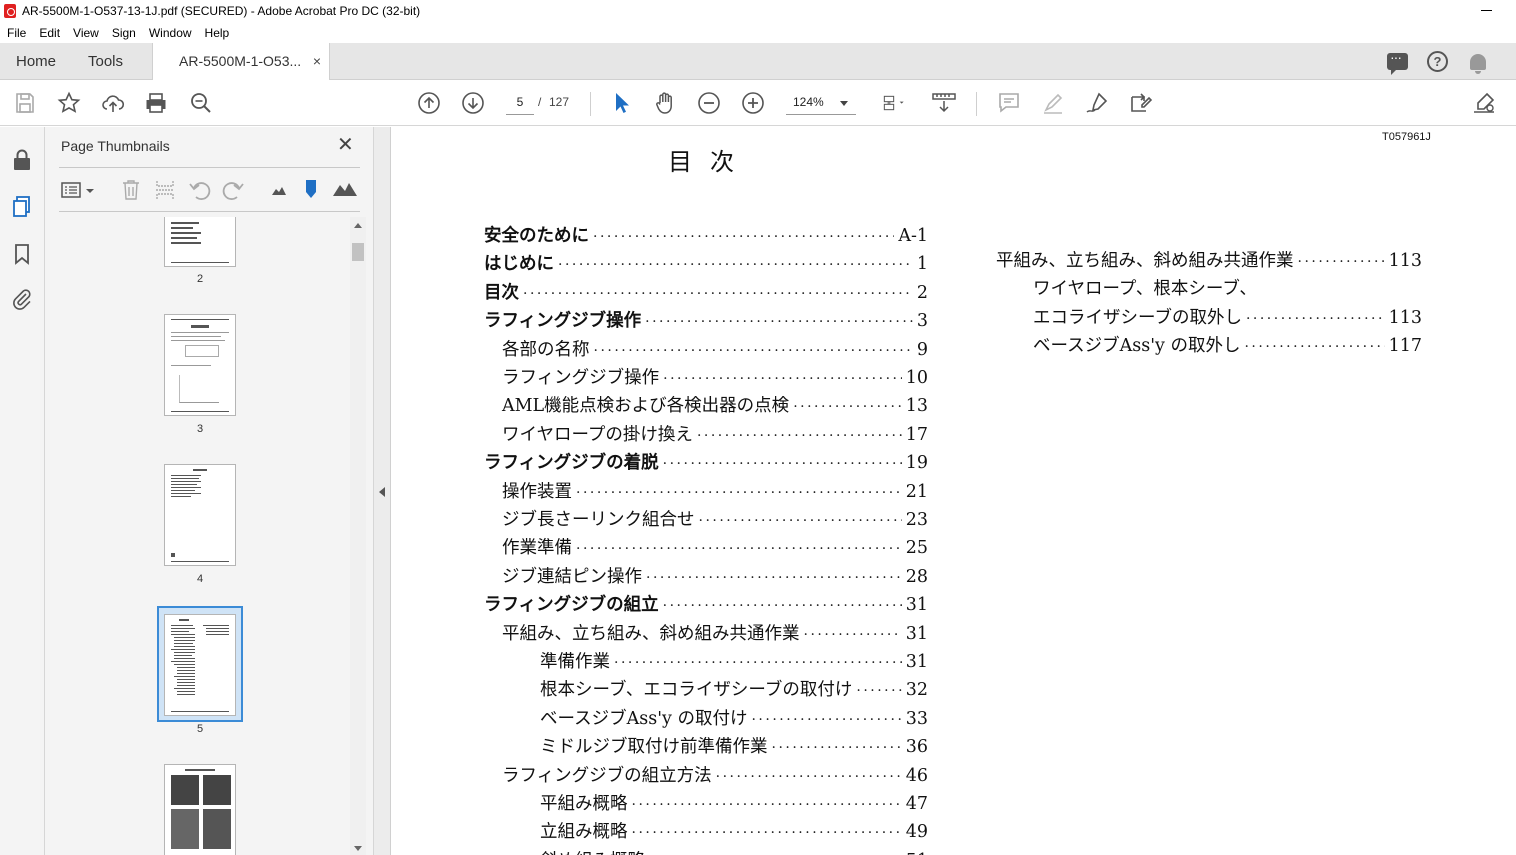 This screenshot has width=1516, height=855. Describe the element at coordinates (895, 103) in the screenshot. I see `page-display-icon` at that location.